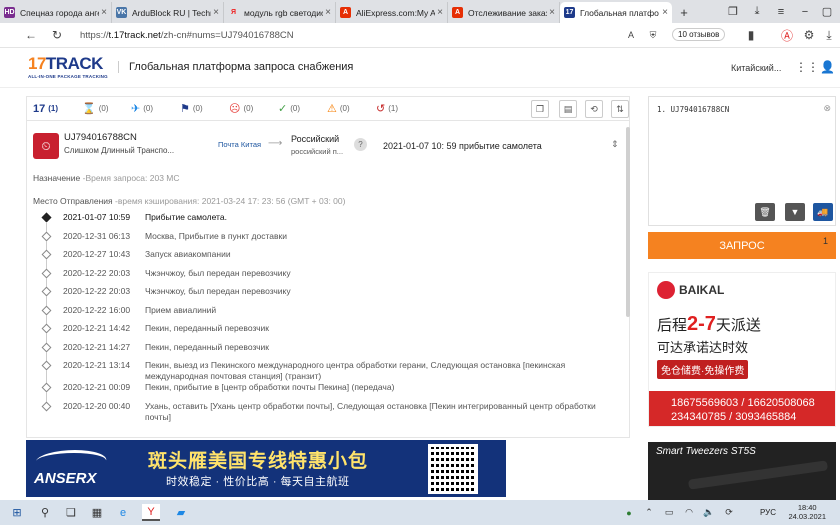  Describe the element at coordinates (669, 512) in the screenshot. I see `tray-network-icon: ▭` at that location.